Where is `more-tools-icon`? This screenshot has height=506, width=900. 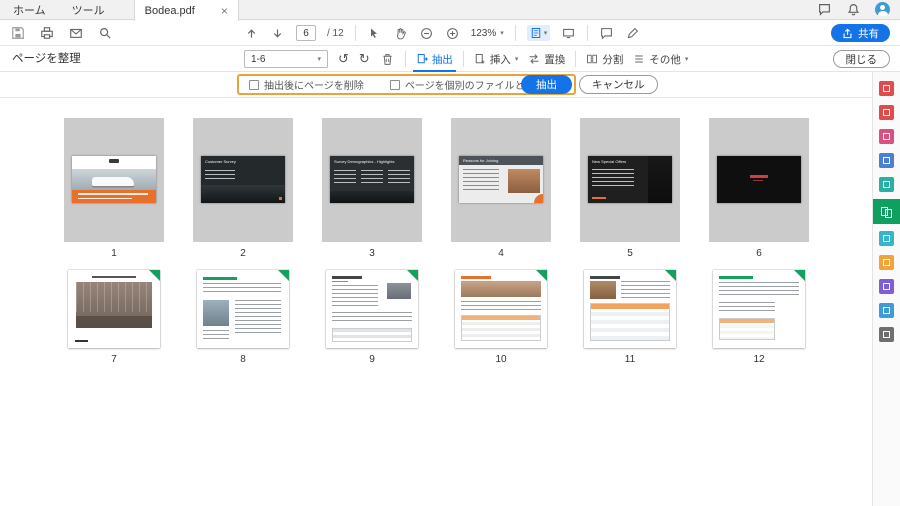 more-tools-icon is located at coordinates (886, 334).